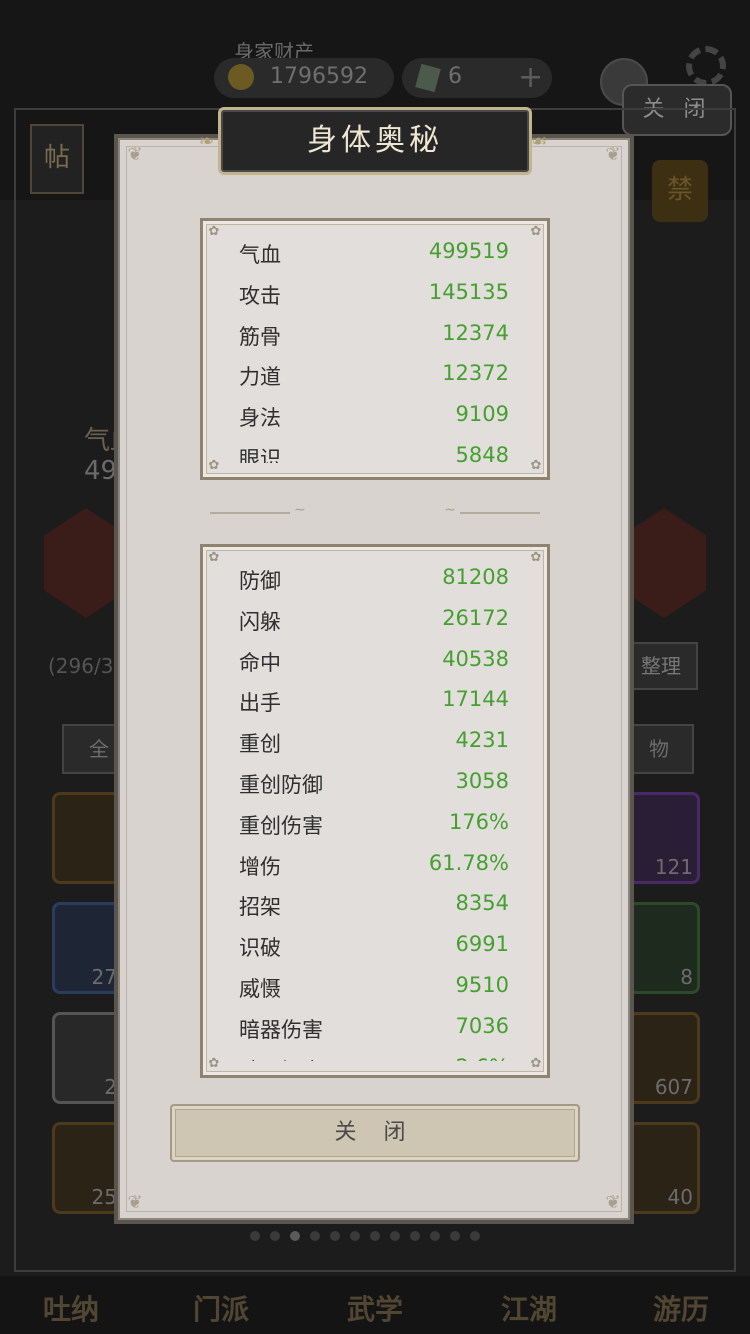  Describe the element at coordinates (468, 251) in the screenshot. I see `stat-value: 499519` at that location.